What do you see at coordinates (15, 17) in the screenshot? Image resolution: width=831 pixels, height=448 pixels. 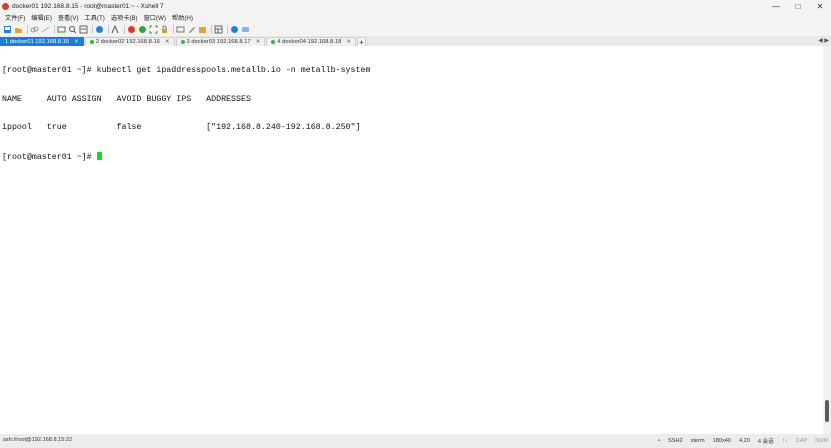 I see `menu-file: 文件(F)` at bounding box center [15, 17].